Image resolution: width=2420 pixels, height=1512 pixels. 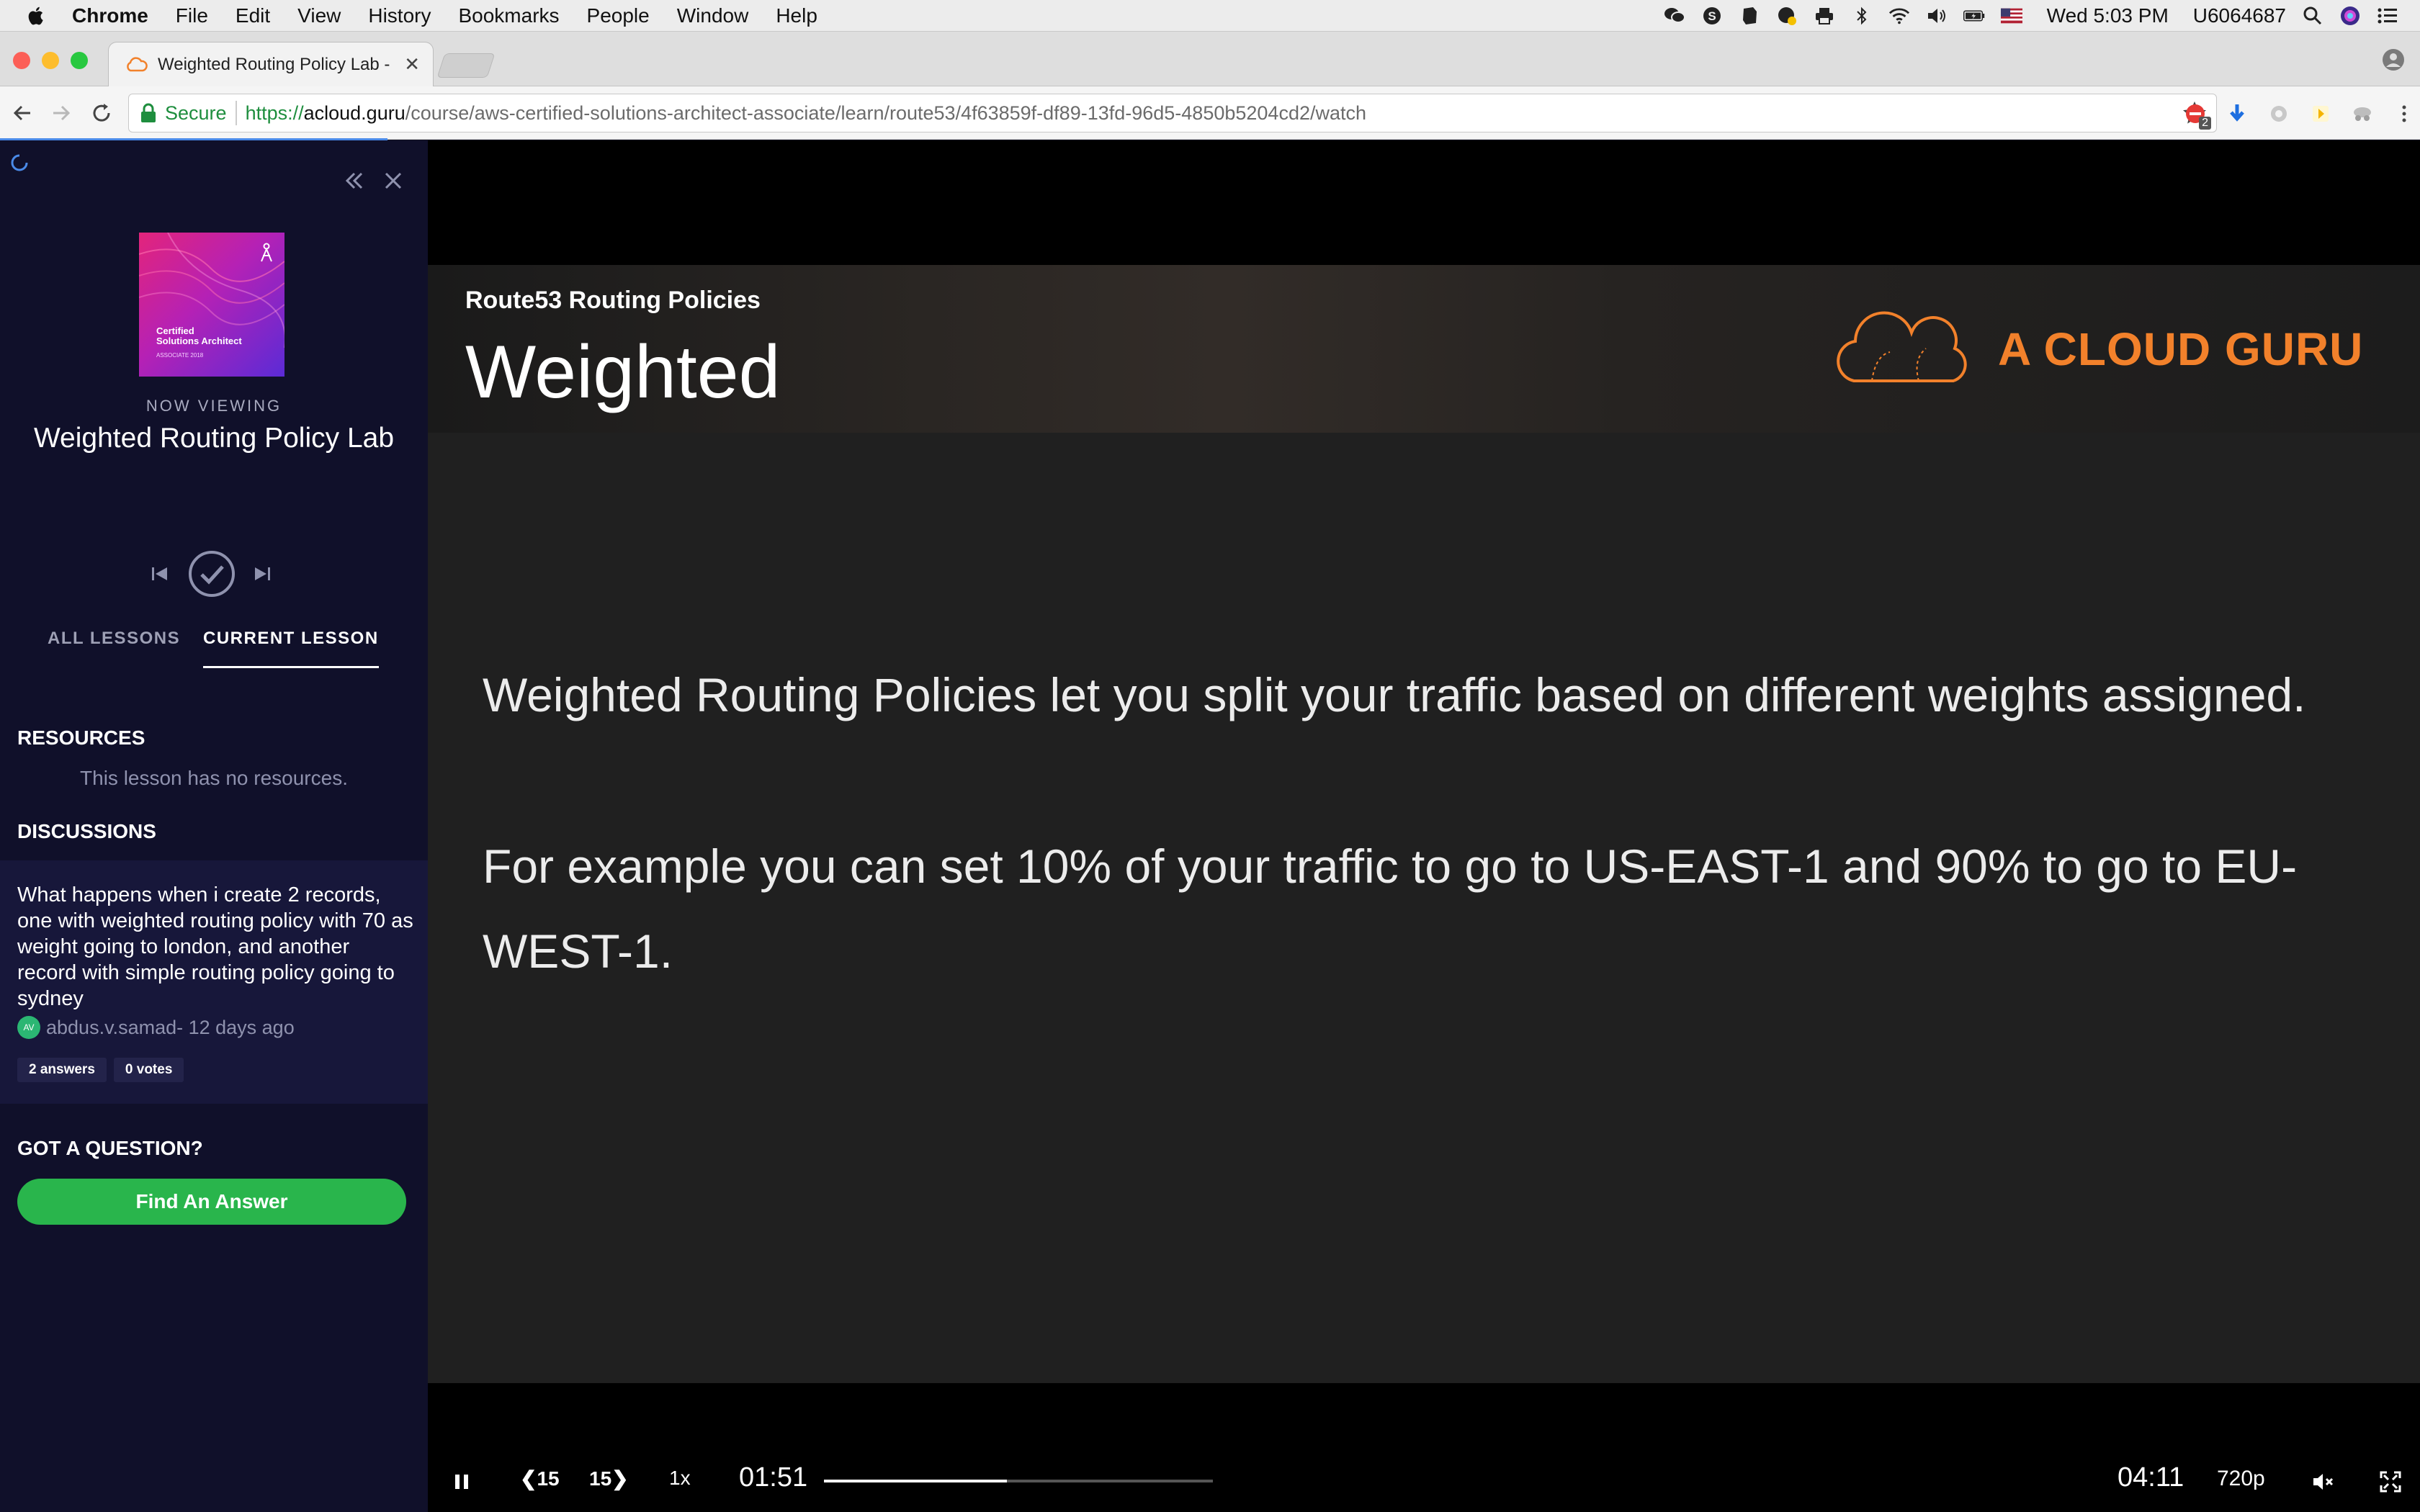 I want to click on skype-icon: S, so click(x=1712, y=16).